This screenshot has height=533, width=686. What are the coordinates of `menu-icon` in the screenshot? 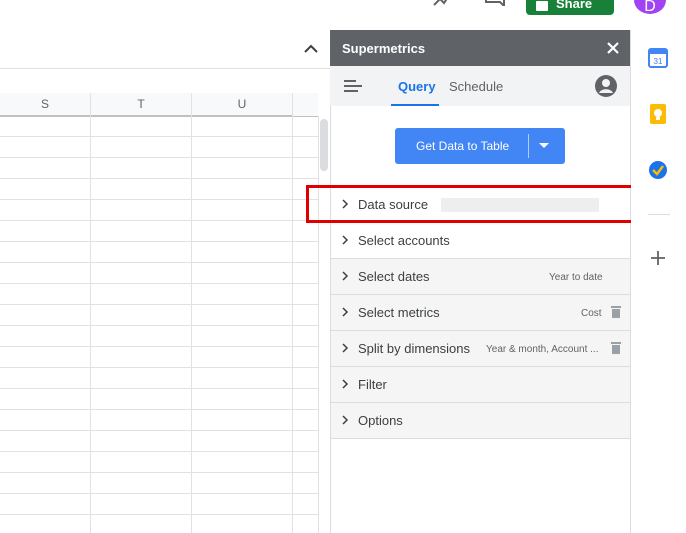 It's located at (353, 86).